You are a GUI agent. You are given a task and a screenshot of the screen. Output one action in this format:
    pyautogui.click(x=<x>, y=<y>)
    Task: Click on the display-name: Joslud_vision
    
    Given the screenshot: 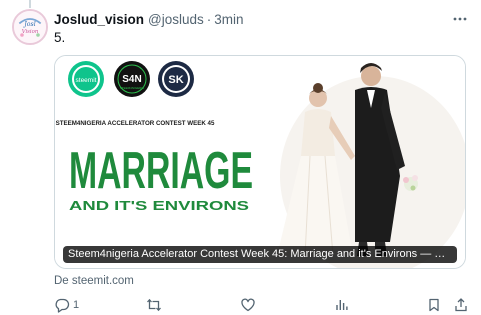 What is the action you would take?
    pyautogui.click(x=99, y=19)
    